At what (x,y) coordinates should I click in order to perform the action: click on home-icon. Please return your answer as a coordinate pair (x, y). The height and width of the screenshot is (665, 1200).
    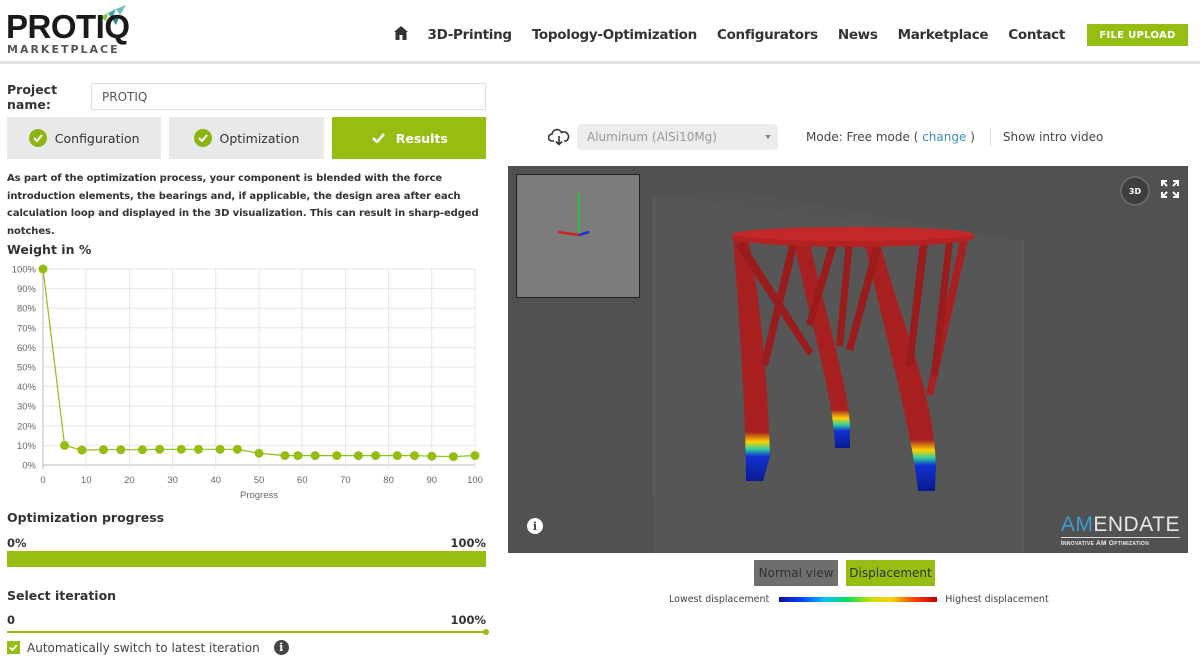
    Looking at the image, I should click on (401, 33).